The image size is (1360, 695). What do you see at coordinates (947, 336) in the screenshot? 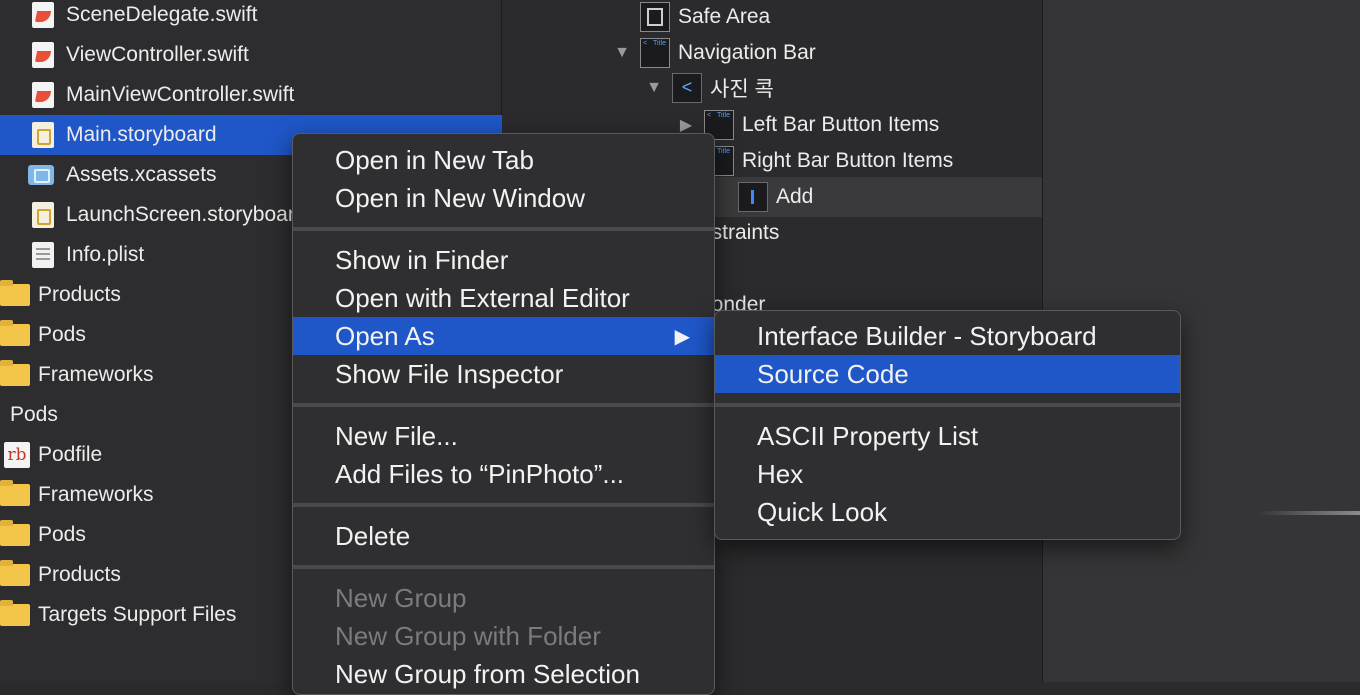
I see `submenu-item-interface-builder: Interface Builder - Storyboard` at bounding box center [947, 336].